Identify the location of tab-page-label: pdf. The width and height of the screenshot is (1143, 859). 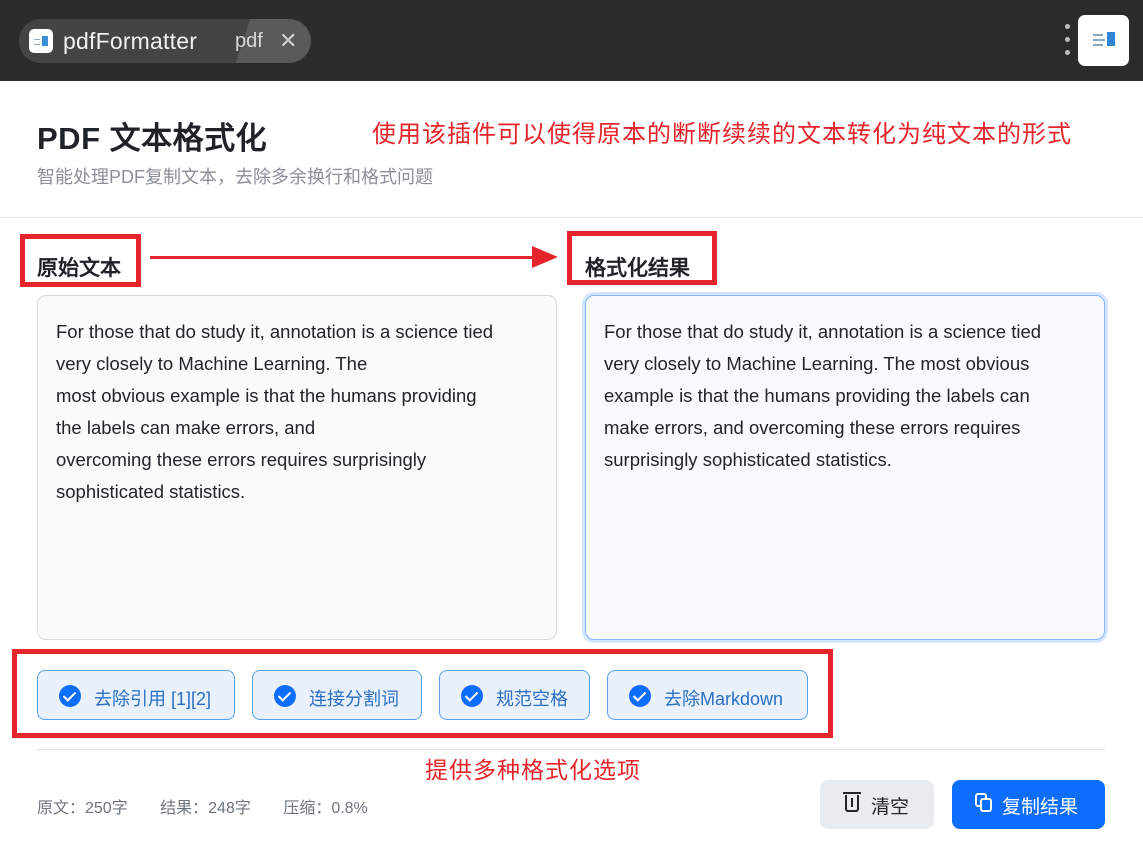
(249, 41).